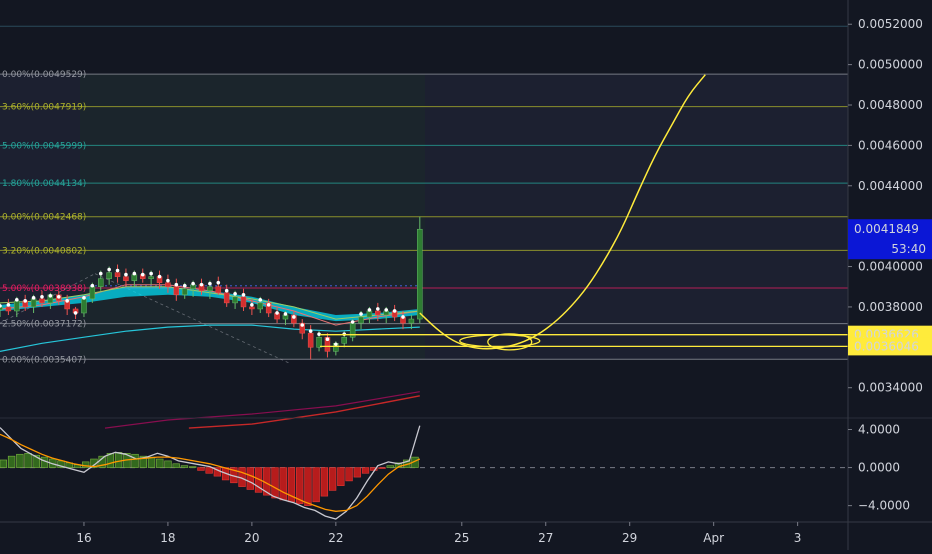 The image size is (932, 554). What do you see at coordinates (890, 65) in the screenshot?
I see `price-tick-label: 0.0050000` at bounding box center [890, 65].